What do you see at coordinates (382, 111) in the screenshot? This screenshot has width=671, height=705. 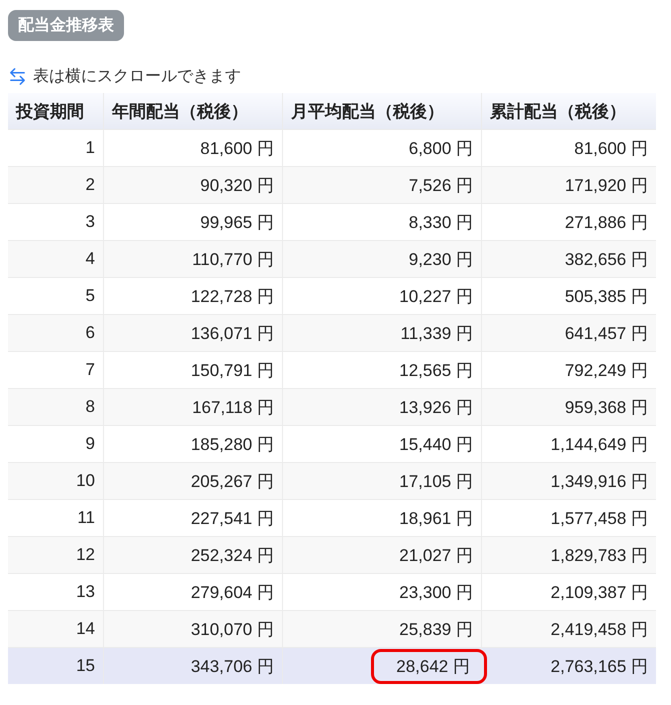 I see `column-header: 月平均配当（税後）` at bounding box center [382, 111].